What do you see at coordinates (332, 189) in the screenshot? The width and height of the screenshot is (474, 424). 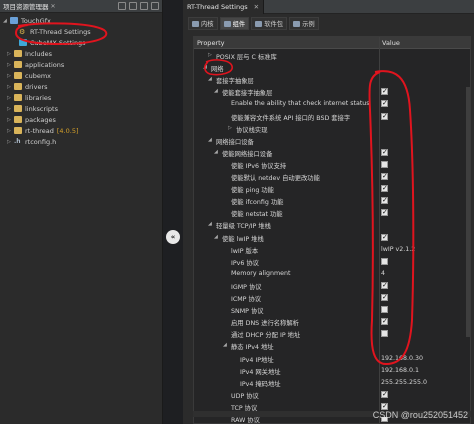 I see `table-row: 使能 ping 功能` at bounding box center [332, 189].